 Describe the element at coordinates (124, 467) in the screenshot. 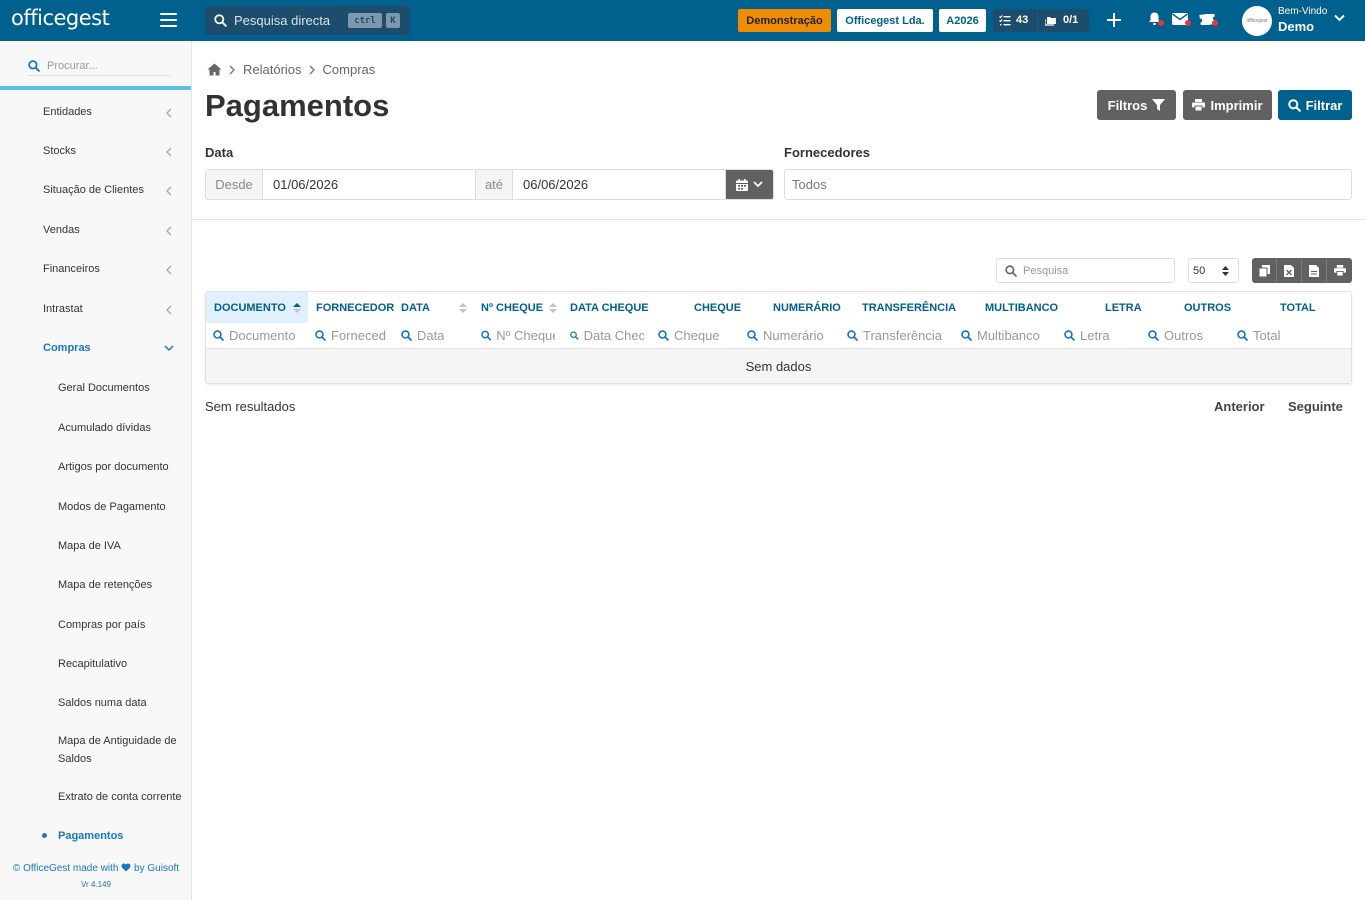

I see `sidebar-subitem-artigos-documento: Artigos por documento` at that location.